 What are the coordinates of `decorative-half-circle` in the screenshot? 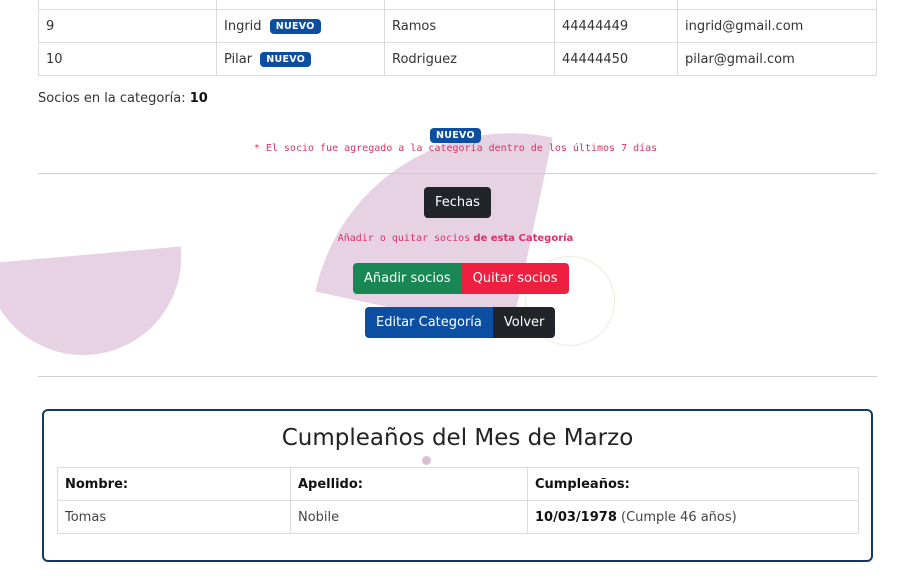 It's located at (95, 305).